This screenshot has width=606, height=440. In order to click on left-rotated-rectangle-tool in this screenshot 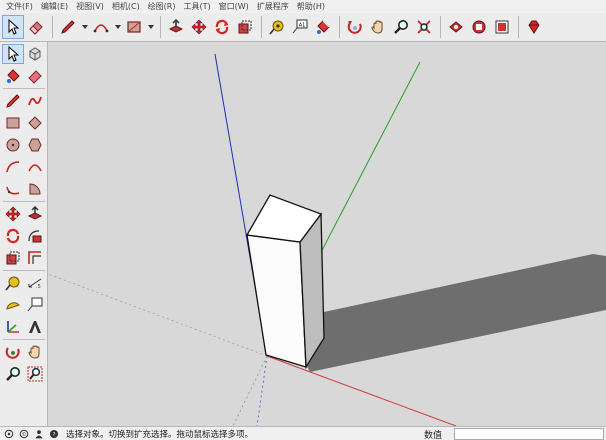, I will do `click(35, 123)`.